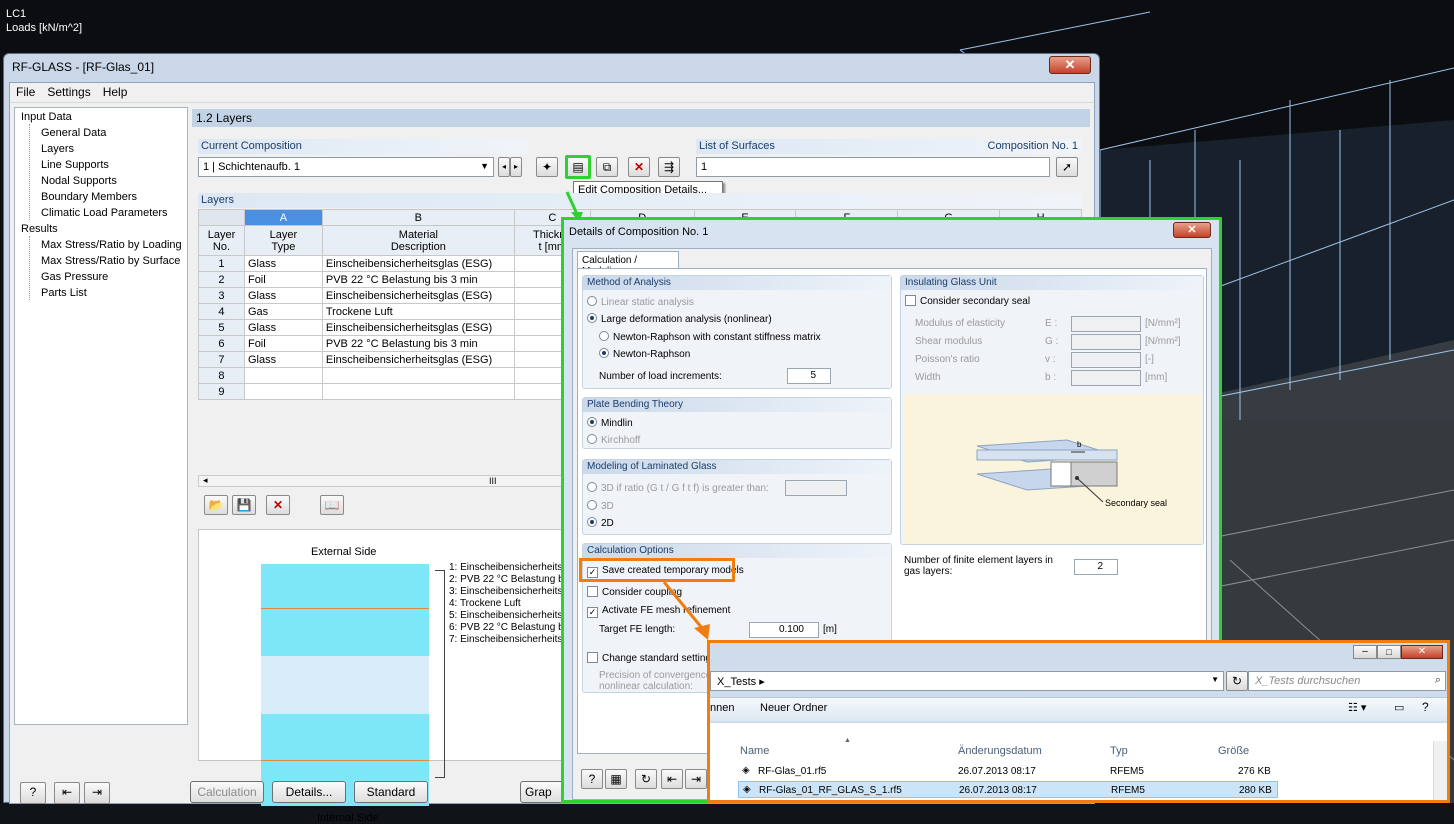  What do you see at coordinates (679, 319) in the screenshot?
I see `large-deformation-option: Large deformation analysis (nonlinear)` at bounding box center [679, 319].